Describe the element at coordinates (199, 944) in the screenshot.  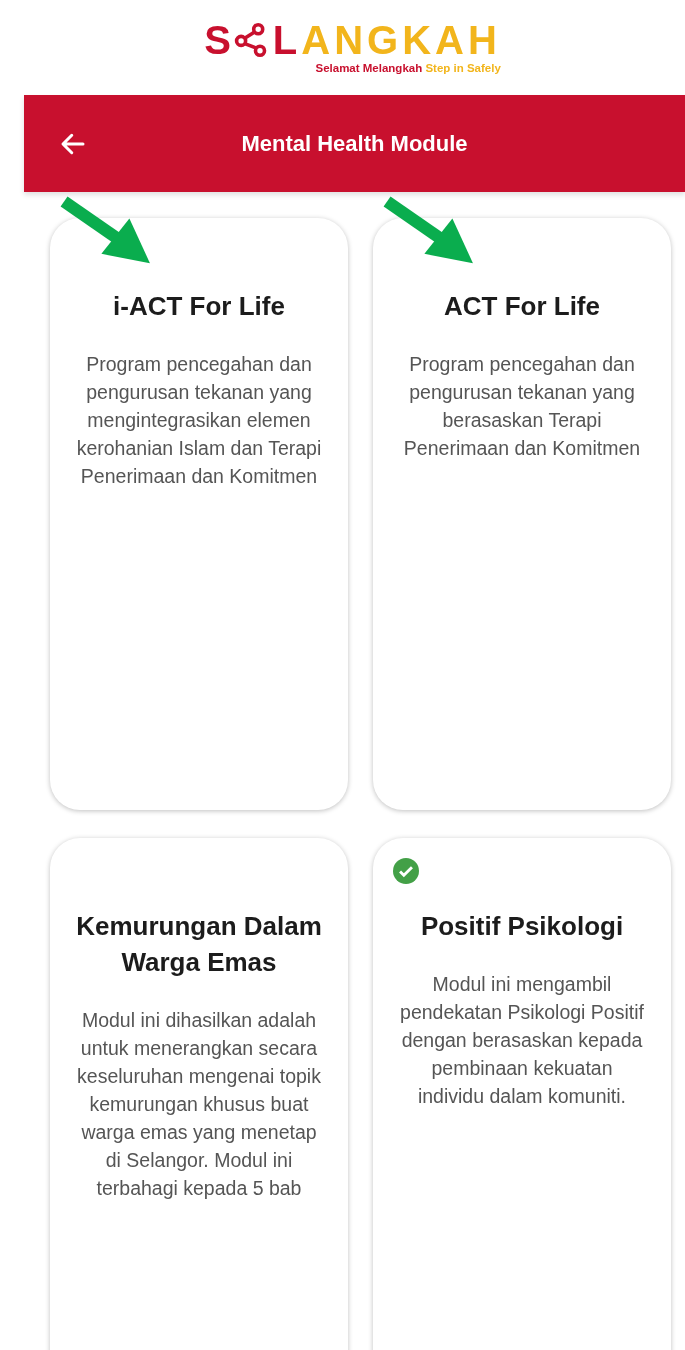
I see `module-title: Kemurungan Dalam Warga Emas` at that location.